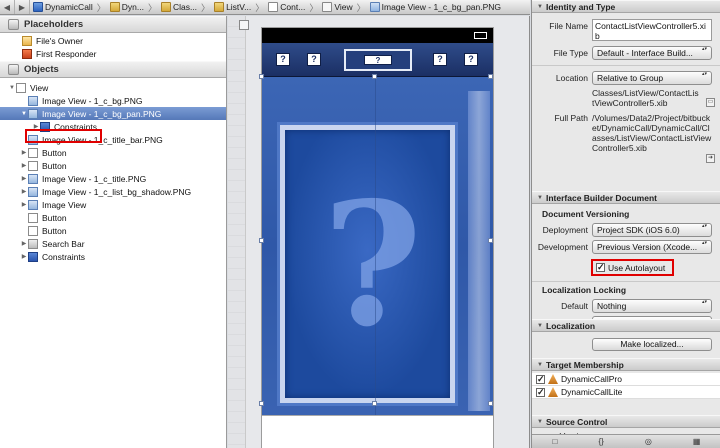  Describe the element at coordinates (648, 441) in the screenshot. I see `object-library-icon: ◎` at that location.